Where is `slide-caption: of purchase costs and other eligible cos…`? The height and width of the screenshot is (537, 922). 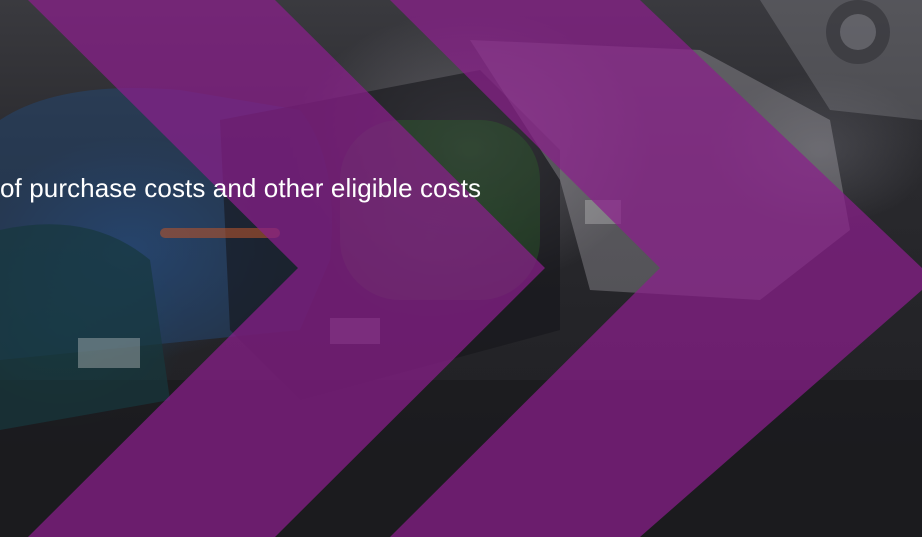 slide-caption: of purchase costs and other eligible cos… is located at coordinates (241, 188).